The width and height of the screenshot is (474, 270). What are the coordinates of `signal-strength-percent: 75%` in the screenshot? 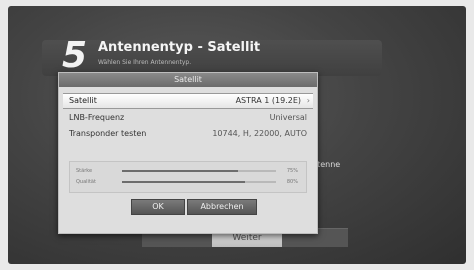 It's located at (292, 171).